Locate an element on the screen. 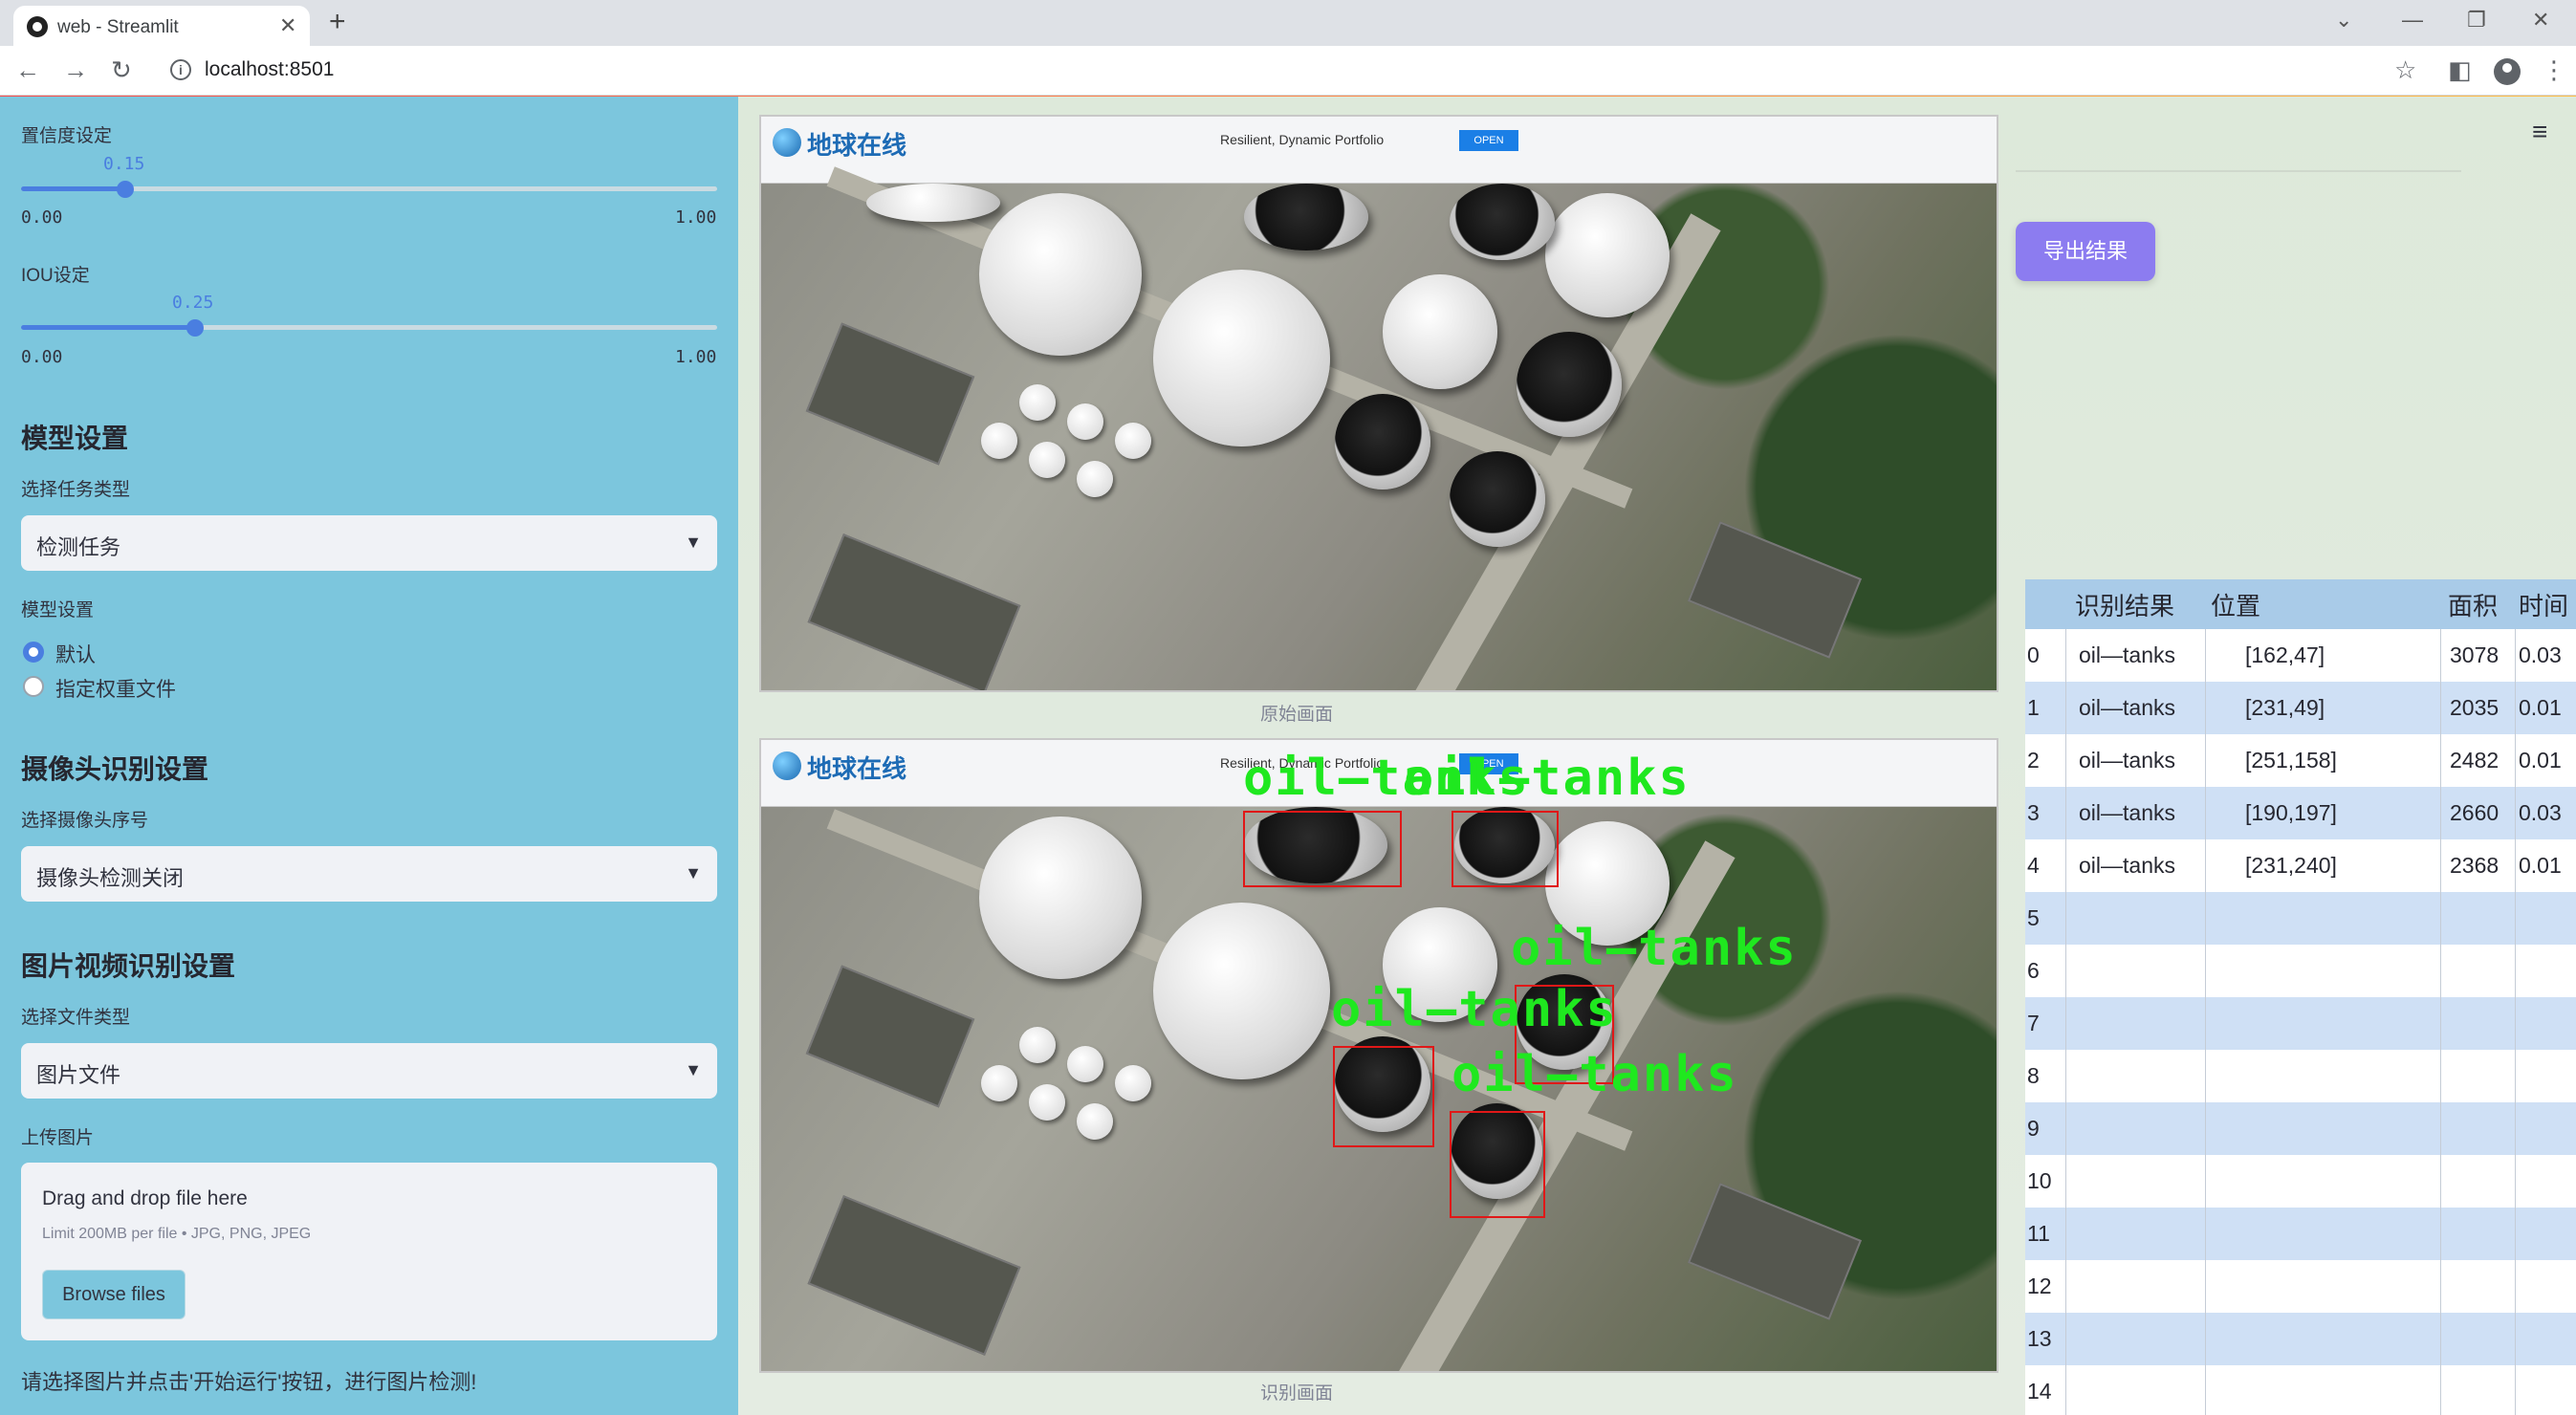 The image size is (2576, 1415). table-row: 8 is located at coordinates (2300, 1076).